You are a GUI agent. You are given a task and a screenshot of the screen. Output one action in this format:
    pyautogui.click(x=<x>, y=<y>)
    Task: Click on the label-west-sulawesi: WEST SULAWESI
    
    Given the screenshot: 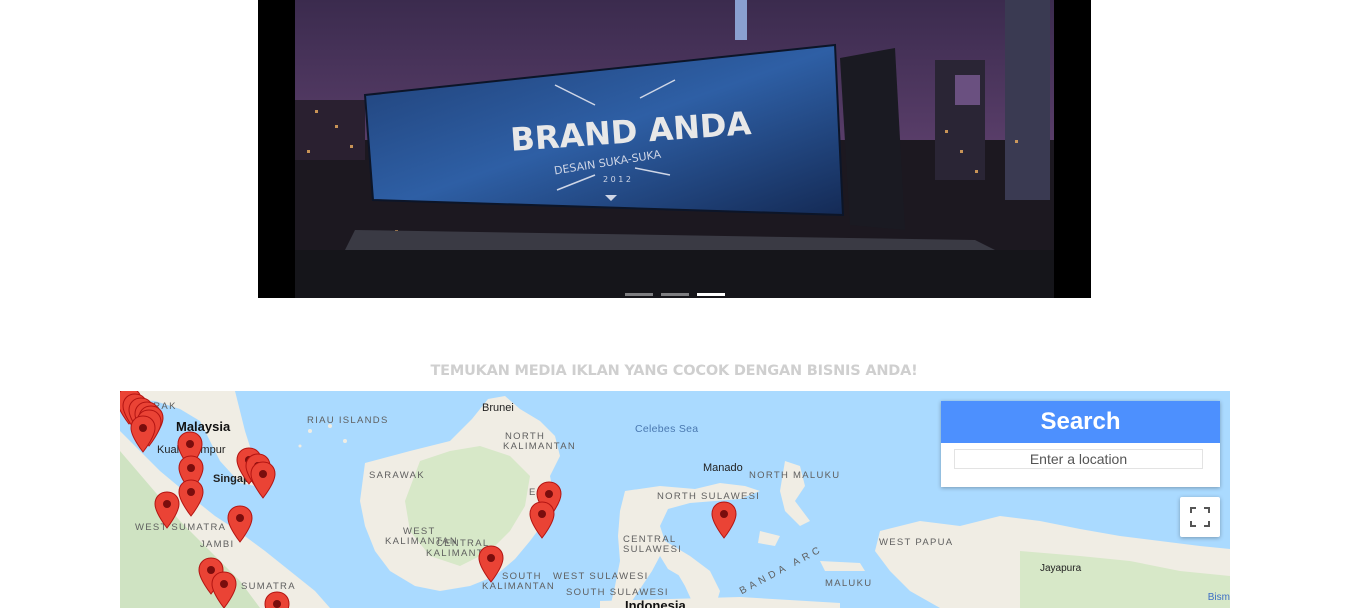 What is the action you would take?
    pyautogui.click(x=601, y=576)
    